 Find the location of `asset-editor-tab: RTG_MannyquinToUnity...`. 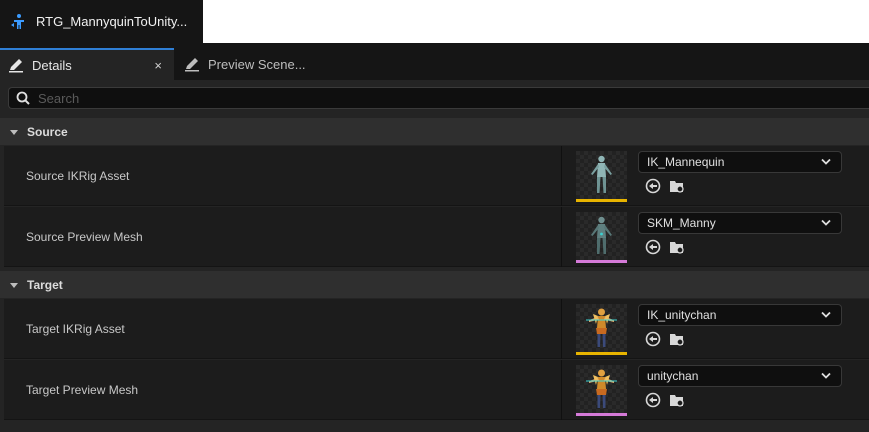

asset-editor-tab: RTG_MannyquinToUnity... is located at coordinates (101, 21).